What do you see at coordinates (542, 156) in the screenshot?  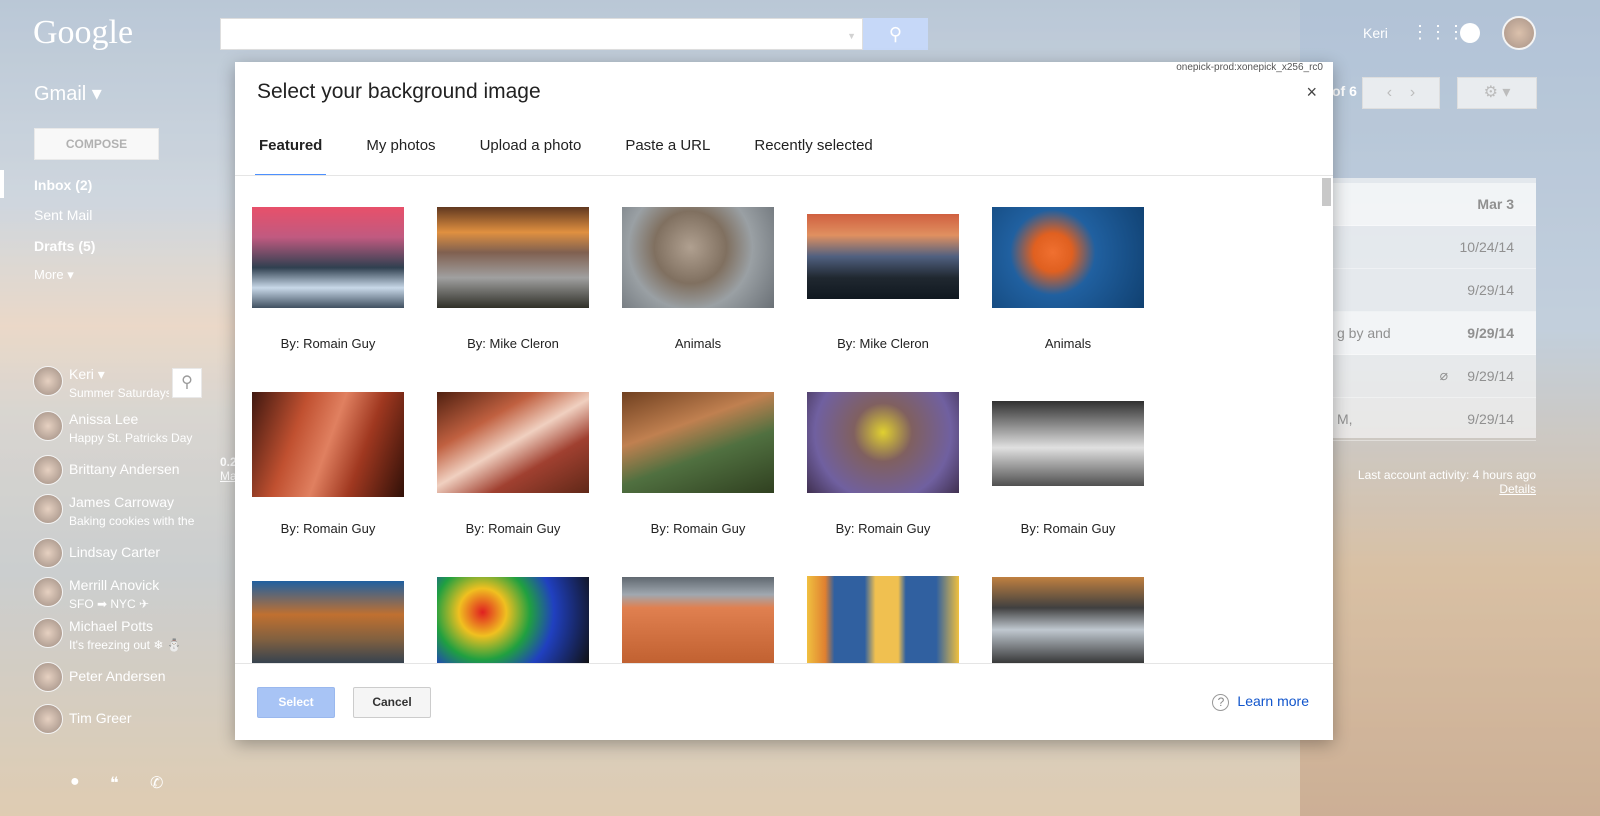 I see `tab-upload-photo: Upload a photo` at bounding box center [542, 156].